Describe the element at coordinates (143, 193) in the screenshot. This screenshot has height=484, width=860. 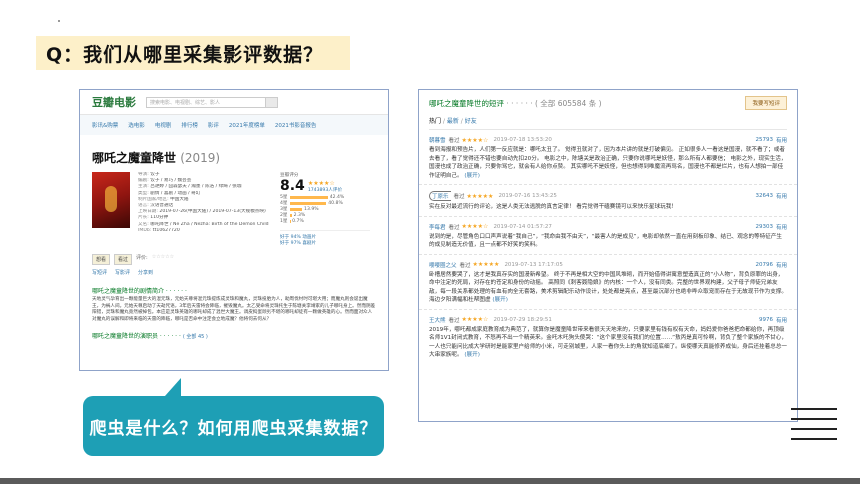
I see `info-label: 类型:` at that location.